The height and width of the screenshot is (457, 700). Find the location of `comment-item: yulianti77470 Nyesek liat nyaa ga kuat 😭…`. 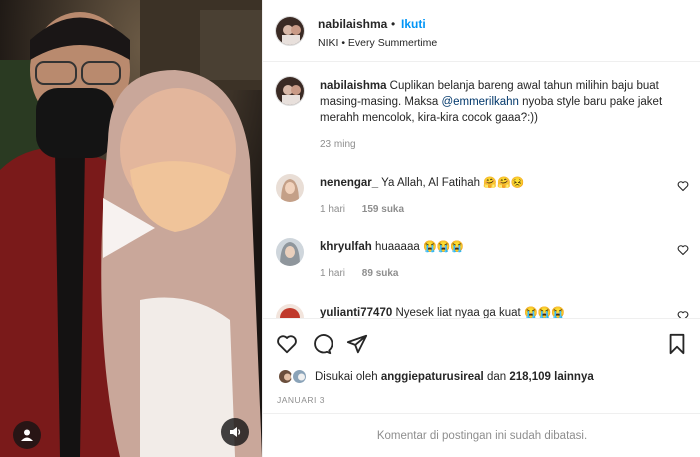

comment-item: yulianti77470 Nyesek liat nyaa ga kuat 😭… is located at coordinates (481, 310).